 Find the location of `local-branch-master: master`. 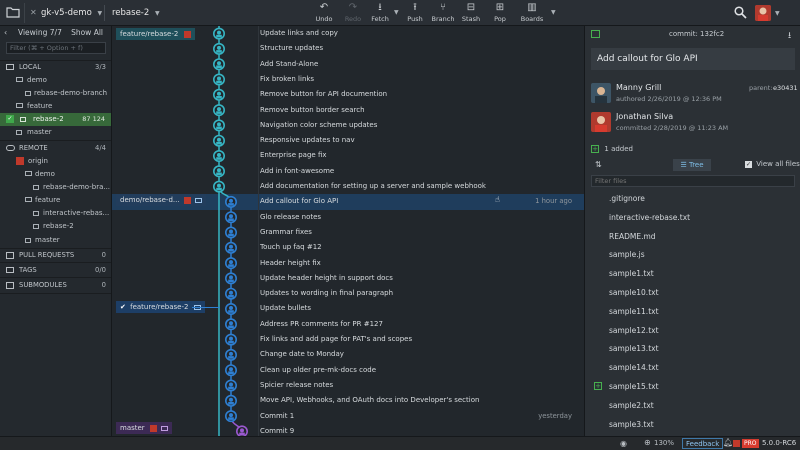

local-branch-master: master is located at coordinates (55, 132).